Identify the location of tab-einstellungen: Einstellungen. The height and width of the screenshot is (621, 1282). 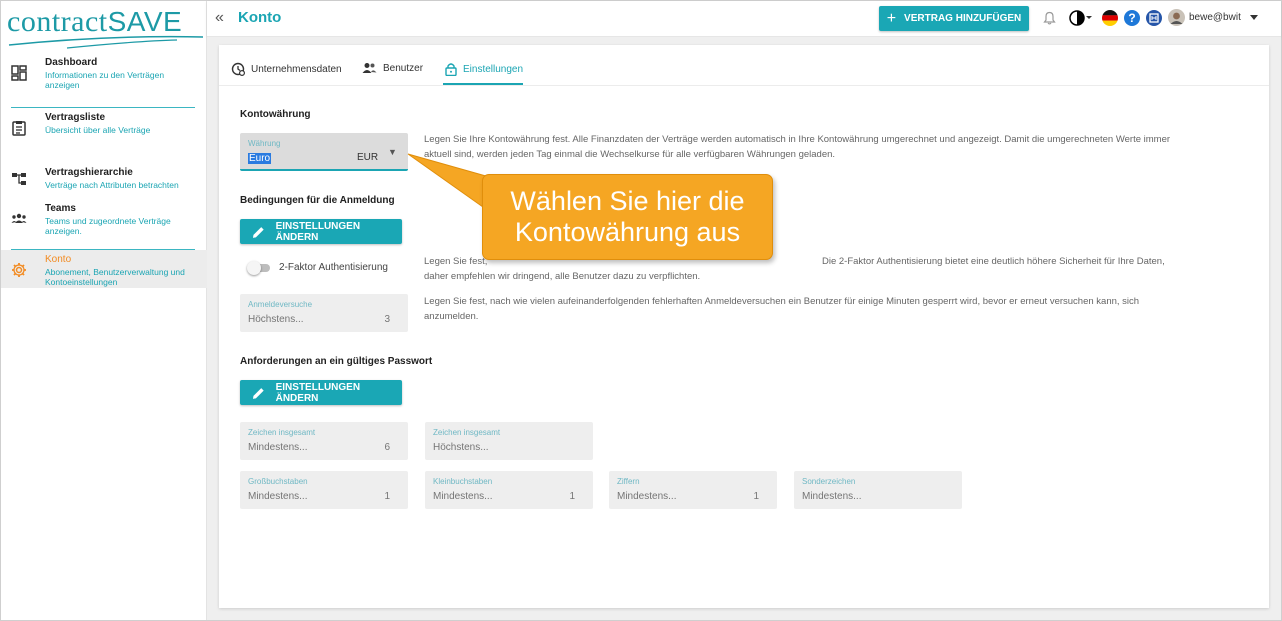
(484, 69).